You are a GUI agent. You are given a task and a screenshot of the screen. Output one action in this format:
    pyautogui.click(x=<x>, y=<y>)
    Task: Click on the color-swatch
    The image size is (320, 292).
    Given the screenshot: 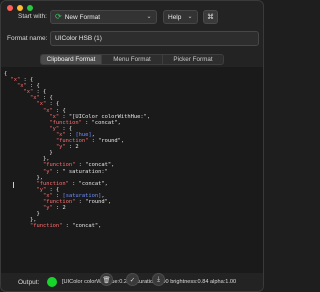 What is the action you would take?
    pyautogui.click(x=52, y=282)
    